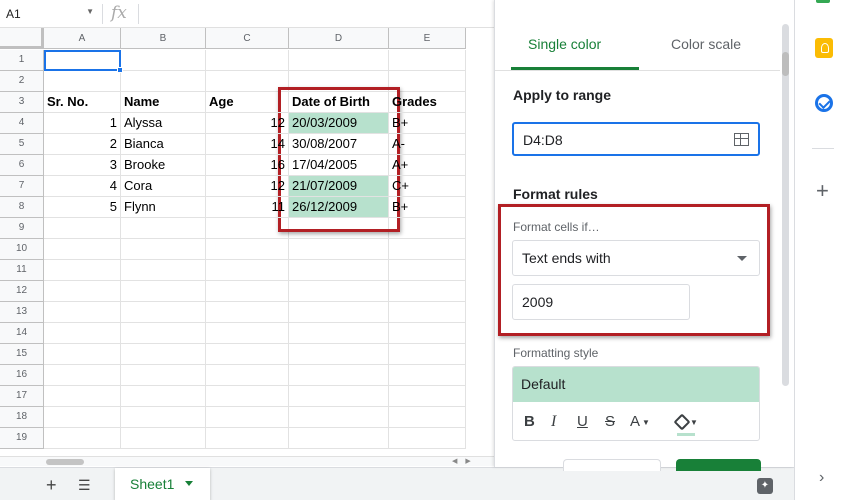 The width and height of the screenshot is (851, 500). I want to click on row-header: 16, so click(22, 375).